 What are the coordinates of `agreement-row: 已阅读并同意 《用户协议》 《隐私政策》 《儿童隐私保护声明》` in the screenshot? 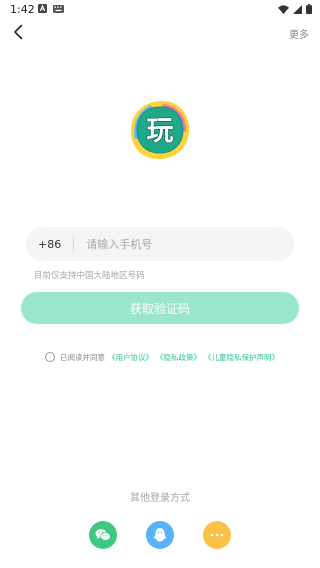 It's located at (162, 357).